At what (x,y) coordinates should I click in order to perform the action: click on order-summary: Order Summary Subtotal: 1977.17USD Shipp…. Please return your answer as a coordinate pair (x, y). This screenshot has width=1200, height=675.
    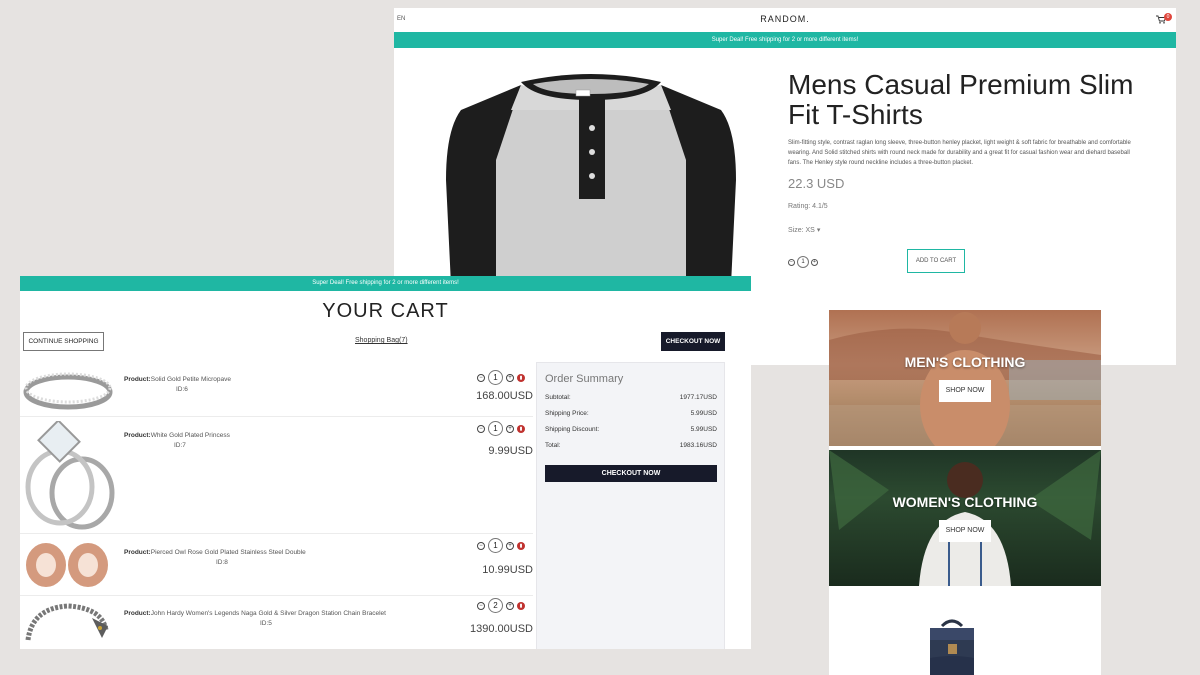
    Looking at the image, I should click on (630, 505).